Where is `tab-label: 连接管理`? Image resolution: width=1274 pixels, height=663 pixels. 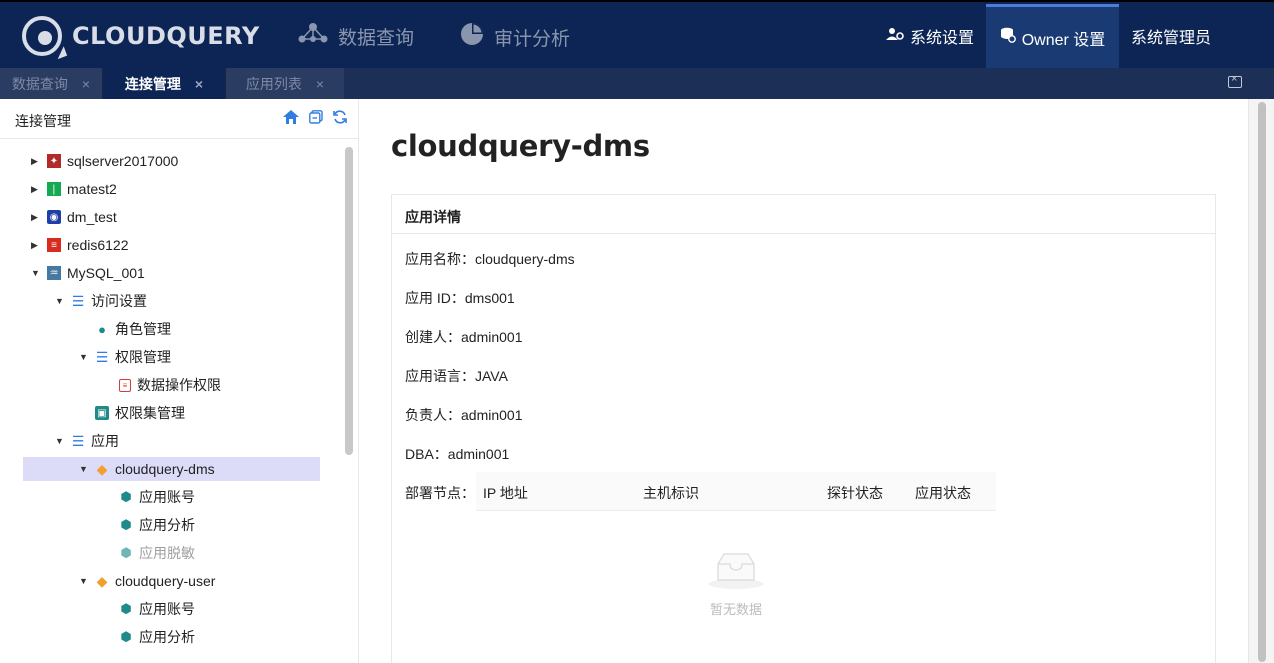
tab-label: 连接管理 is located at coordinates (152, 83).